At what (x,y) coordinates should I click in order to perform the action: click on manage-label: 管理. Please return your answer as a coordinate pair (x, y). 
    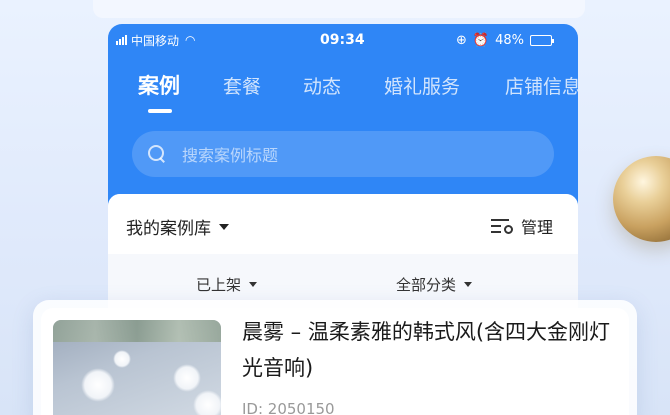
    Looking at the image, I should click on (537, 227).